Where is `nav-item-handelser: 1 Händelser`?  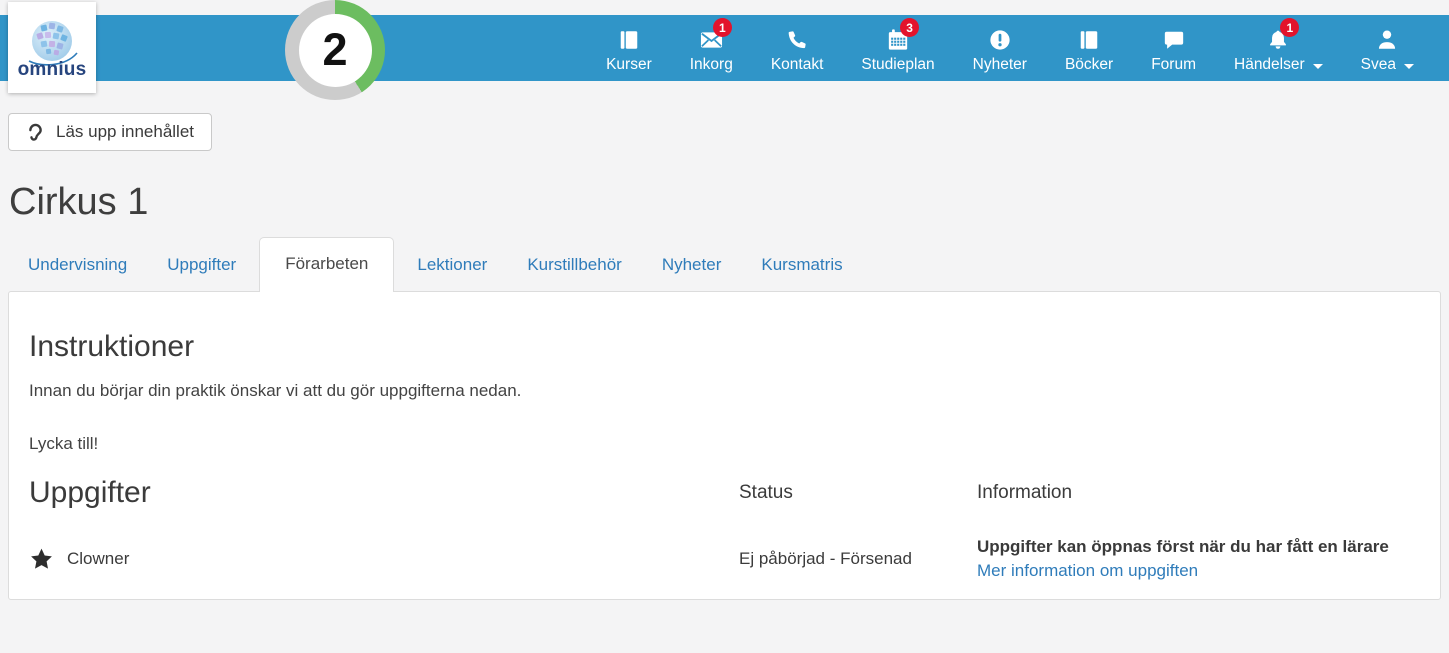 nav-item-handelser: 1 Händelser is located at coordinates (1278, 44).